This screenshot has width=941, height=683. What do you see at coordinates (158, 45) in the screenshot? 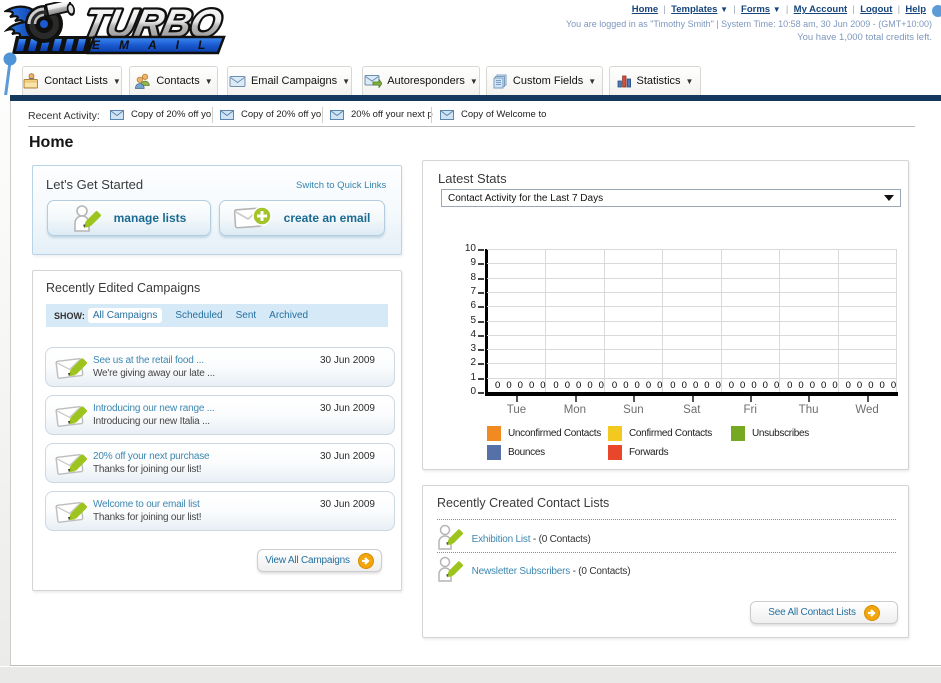
I see `svg-text: EMAIL` at bounding box center [158, 45].